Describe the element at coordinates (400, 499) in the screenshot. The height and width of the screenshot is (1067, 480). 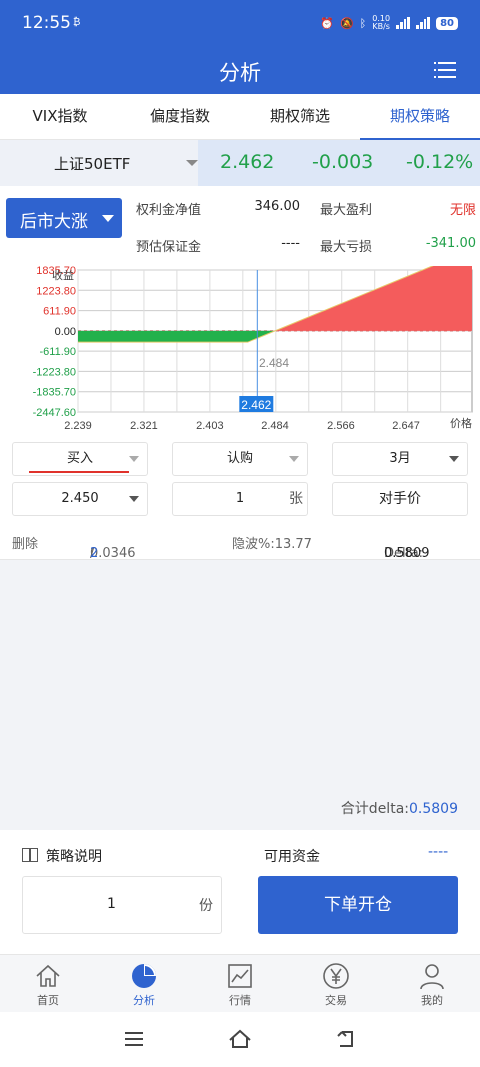
I see `price-mode-button: 对手价` at that location.